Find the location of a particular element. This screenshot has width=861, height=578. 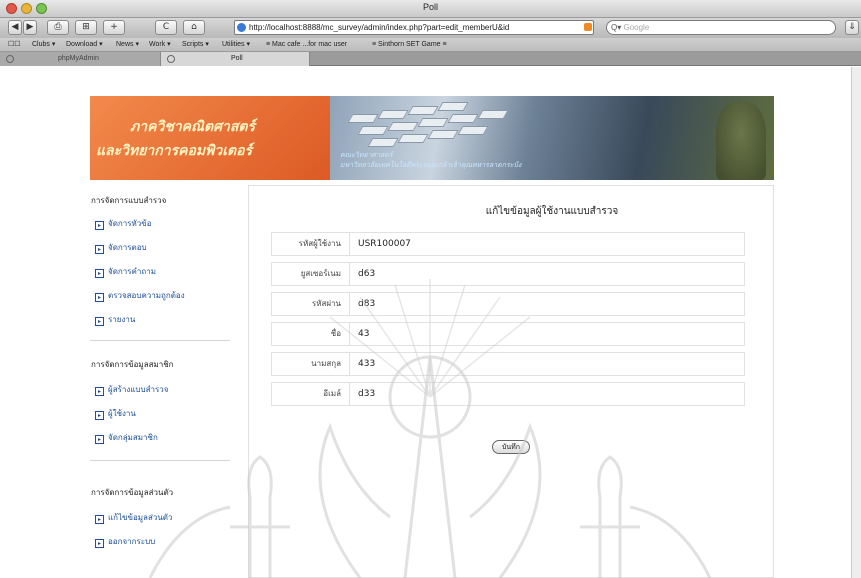

field-row-user-id: รหัสผู้ใช้งาน USR100007 is located at coordinates (508, 244).